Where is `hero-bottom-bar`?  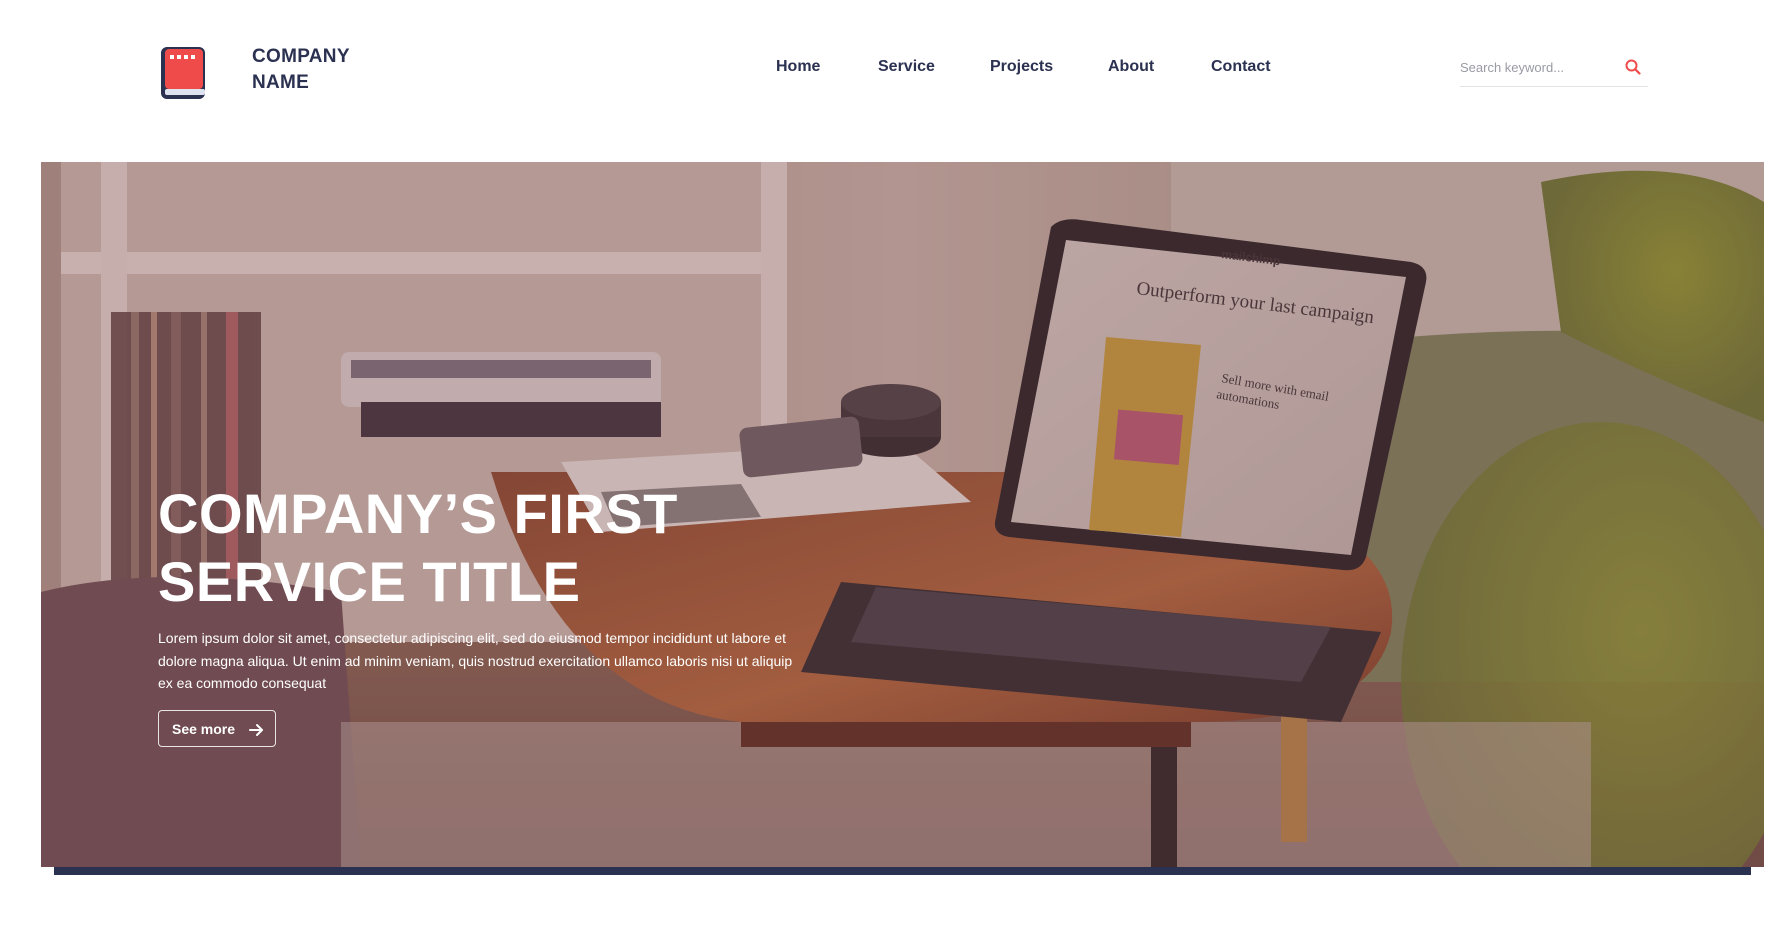 hero-bottom-bar is located at coordinates (902, 871).